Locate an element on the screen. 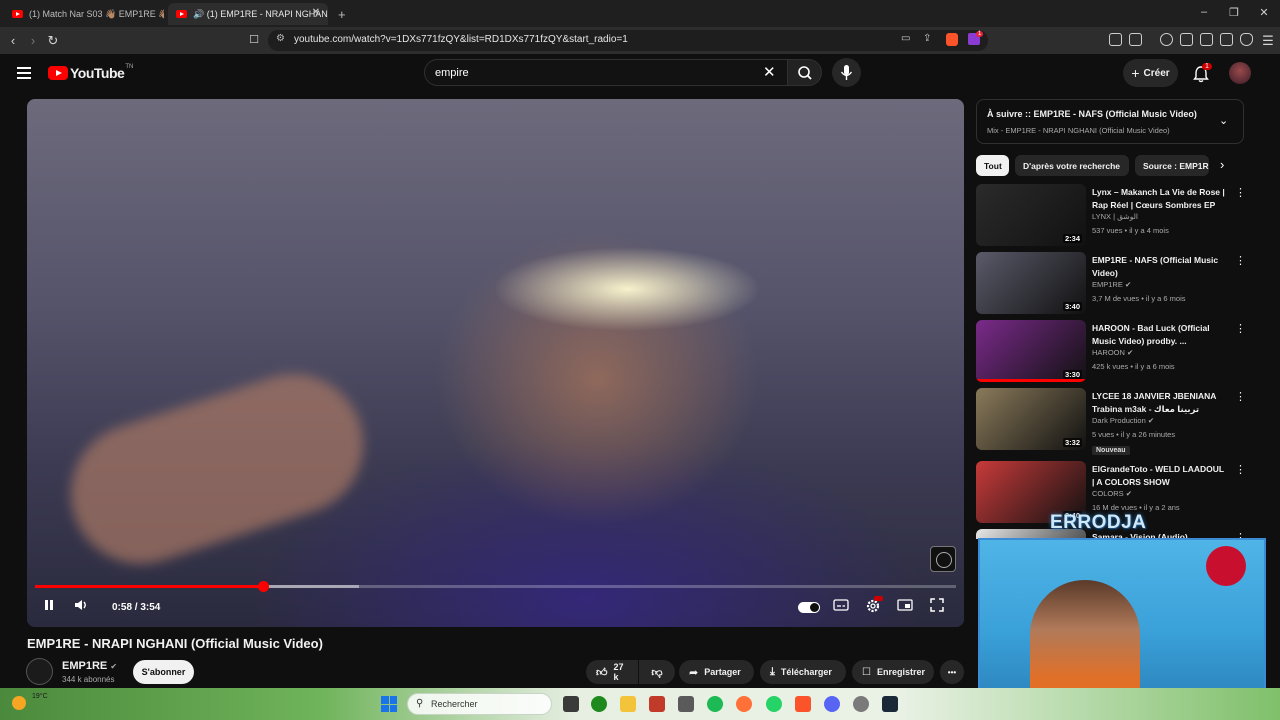 The height and width of the screenshot is (720, 1280). video-thumbnail: 2:34 is located at coordinates (1031, 215).